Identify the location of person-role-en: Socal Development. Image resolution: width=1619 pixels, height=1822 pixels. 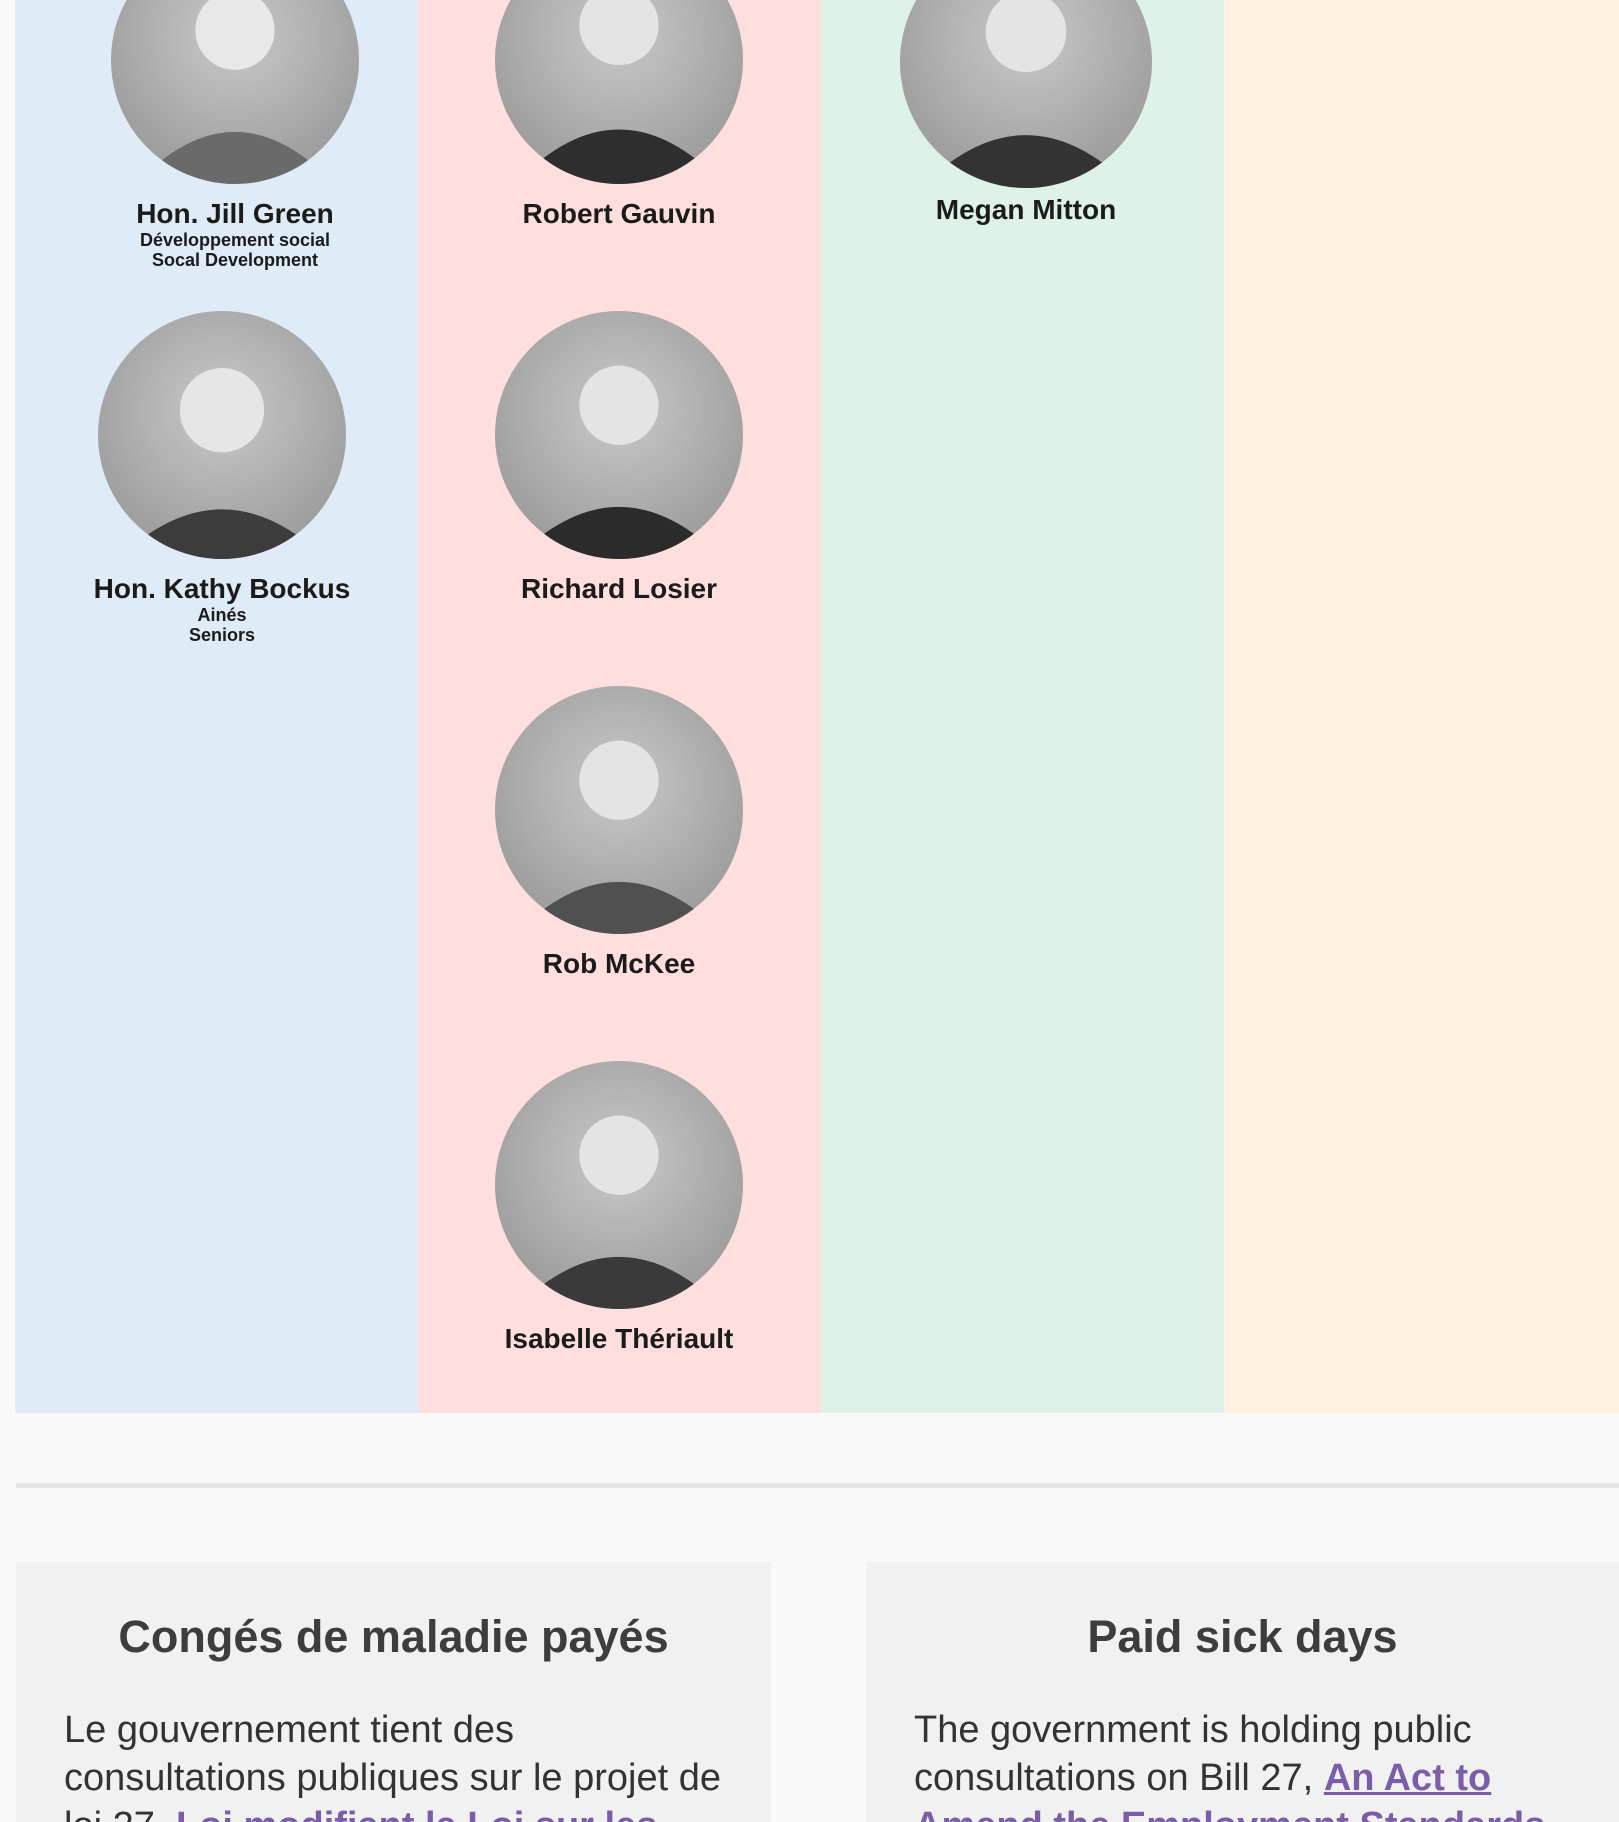
(235, 260).